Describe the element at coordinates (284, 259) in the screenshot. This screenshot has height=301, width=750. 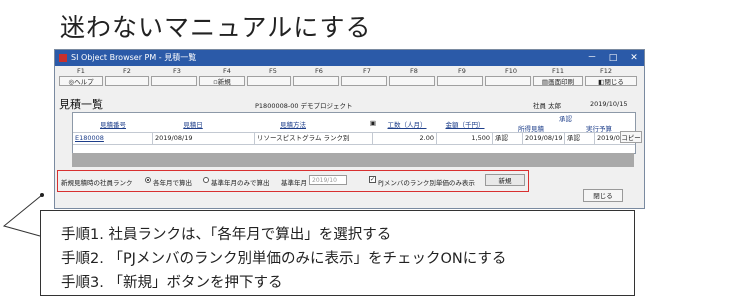
I see `step-2: 手順2. 「PJメンバのランク別単価のみに表示」をチェックONにする` at that location.